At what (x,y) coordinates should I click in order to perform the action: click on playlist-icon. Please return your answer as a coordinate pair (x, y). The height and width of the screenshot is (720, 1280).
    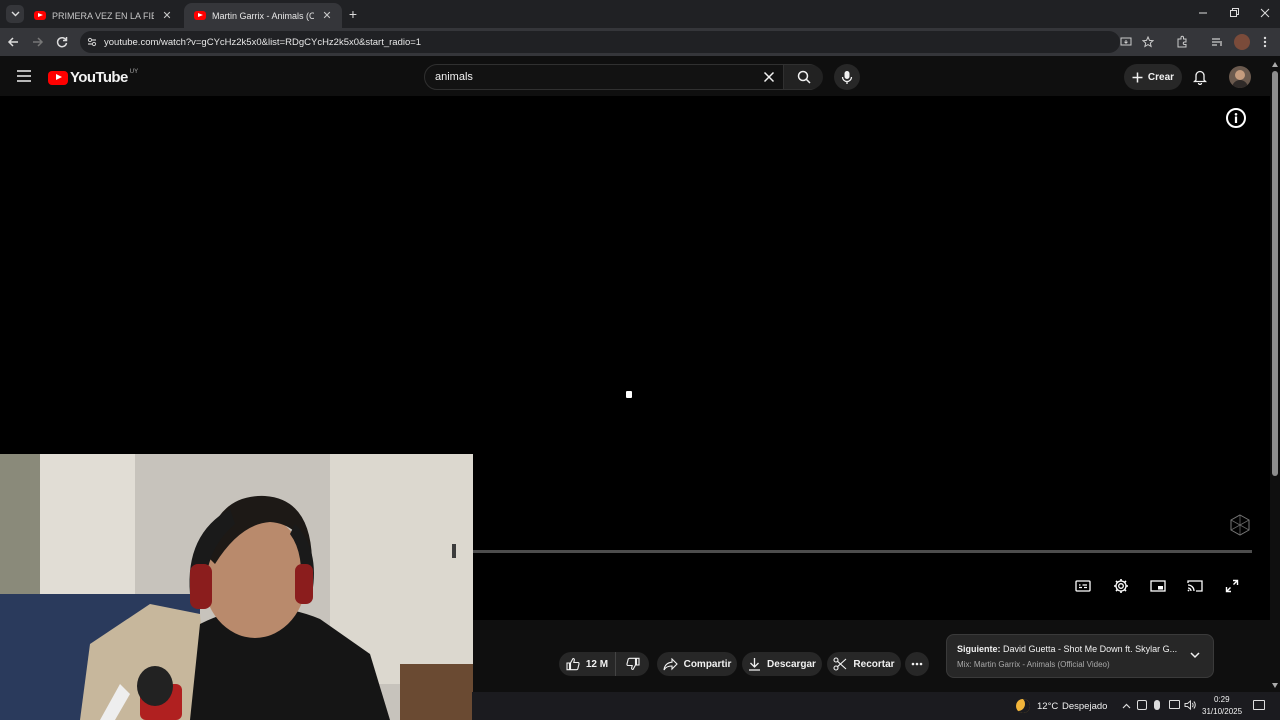
    Looking at the image, I should click on (1217, 42).